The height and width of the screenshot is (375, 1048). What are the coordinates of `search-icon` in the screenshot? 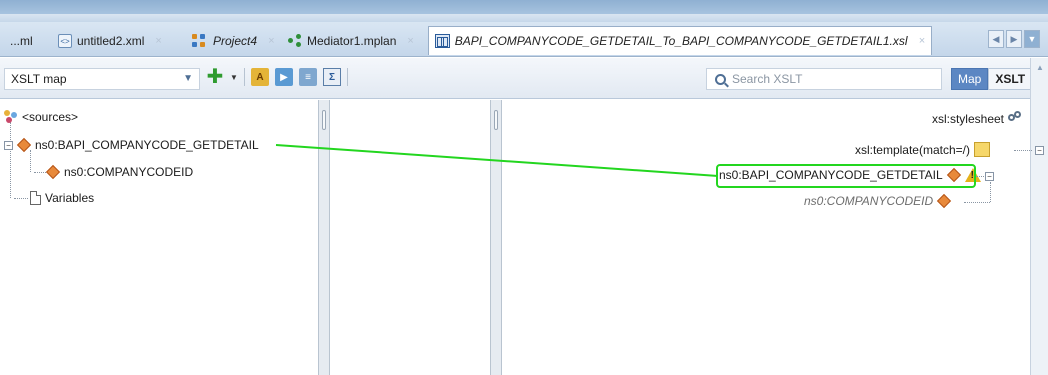 It's located at (720, 79).